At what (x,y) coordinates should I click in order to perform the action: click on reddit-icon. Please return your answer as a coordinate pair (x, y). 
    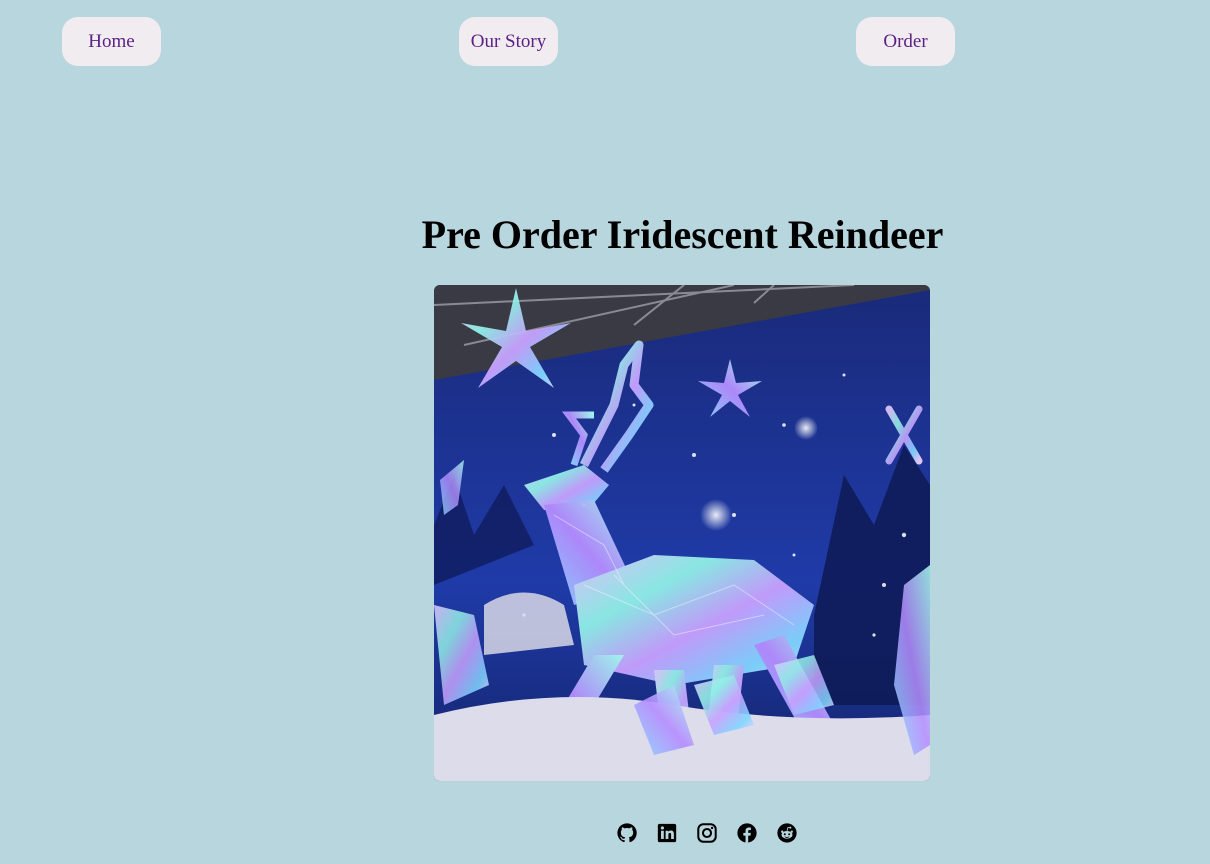
    Looking at the image, I should click on (787, 833).